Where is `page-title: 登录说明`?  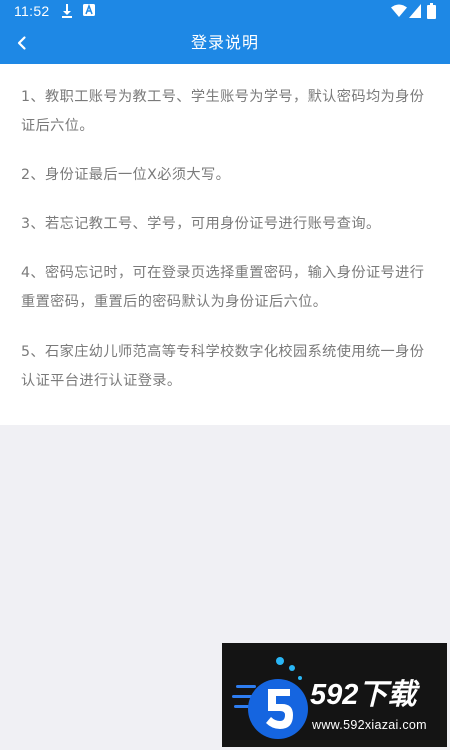
page-title: 登录说明 is located at coordinates (224, 42).